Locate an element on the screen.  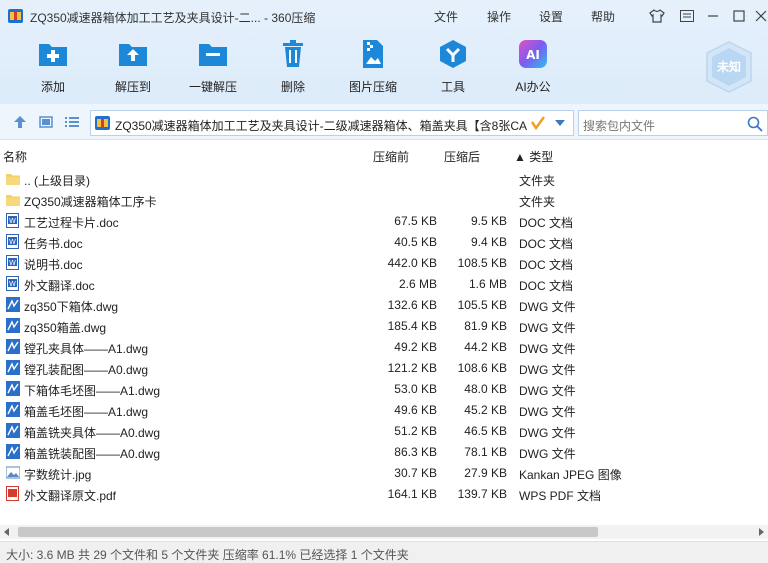
unknown-badge: 未知 is located at coordinates (729, 67).